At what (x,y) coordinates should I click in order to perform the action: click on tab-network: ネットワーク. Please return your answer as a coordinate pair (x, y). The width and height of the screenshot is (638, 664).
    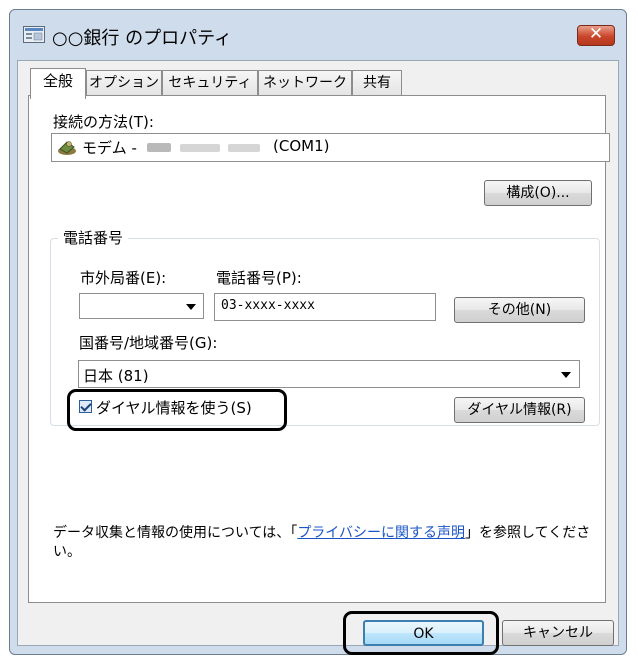
    Looking at the image, I should click on (305, 83).